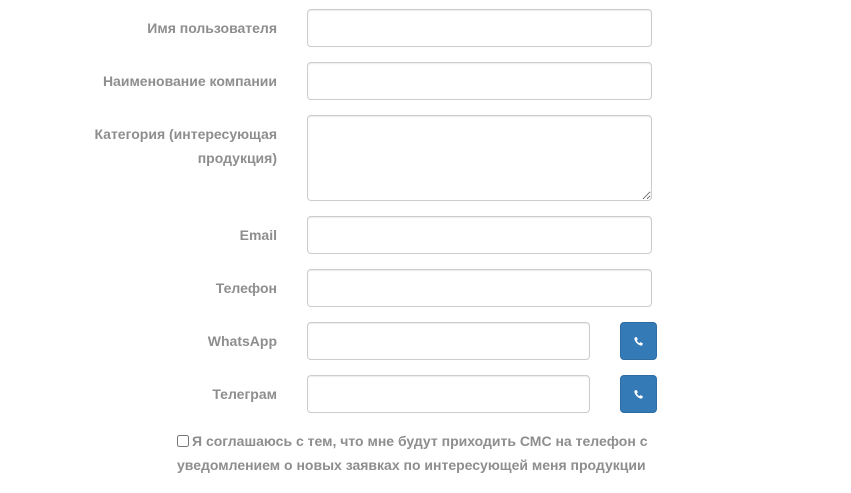 The image size is (851, 493). I want to click on telegram-label: Телеграм, so click(244, 394).